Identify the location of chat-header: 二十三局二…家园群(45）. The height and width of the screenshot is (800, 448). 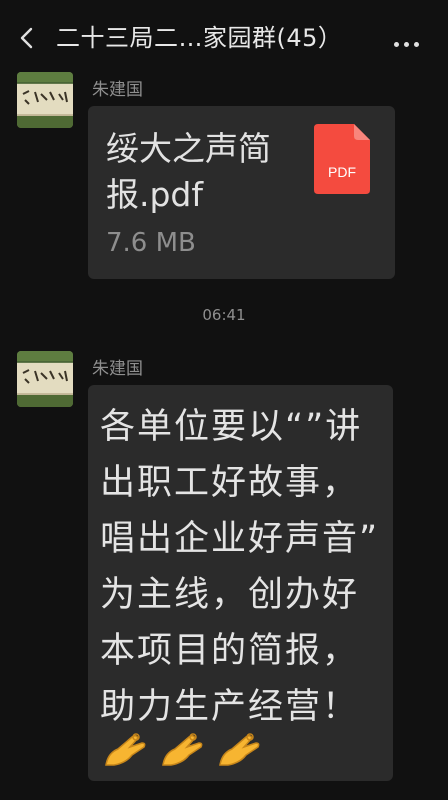
(224, 38).